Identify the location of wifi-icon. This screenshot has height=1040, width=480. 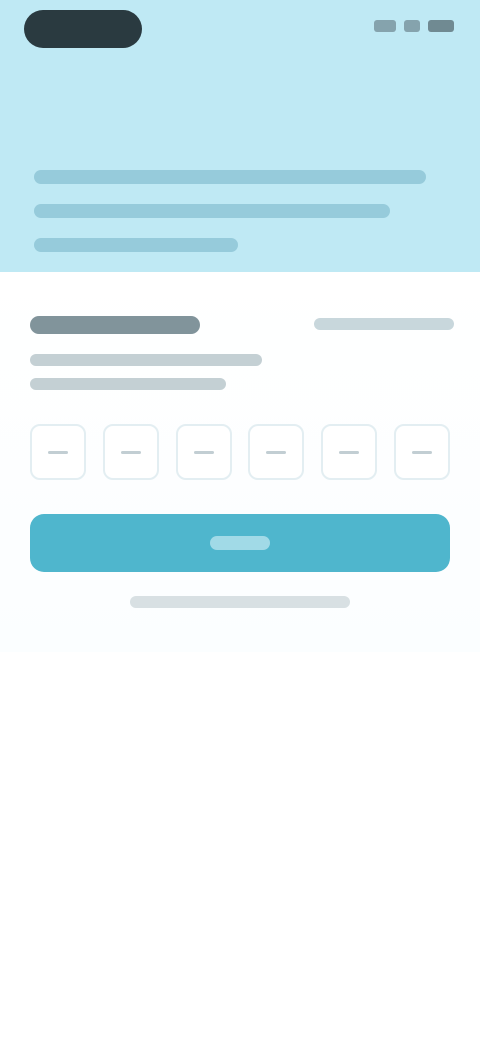
(412, 26).